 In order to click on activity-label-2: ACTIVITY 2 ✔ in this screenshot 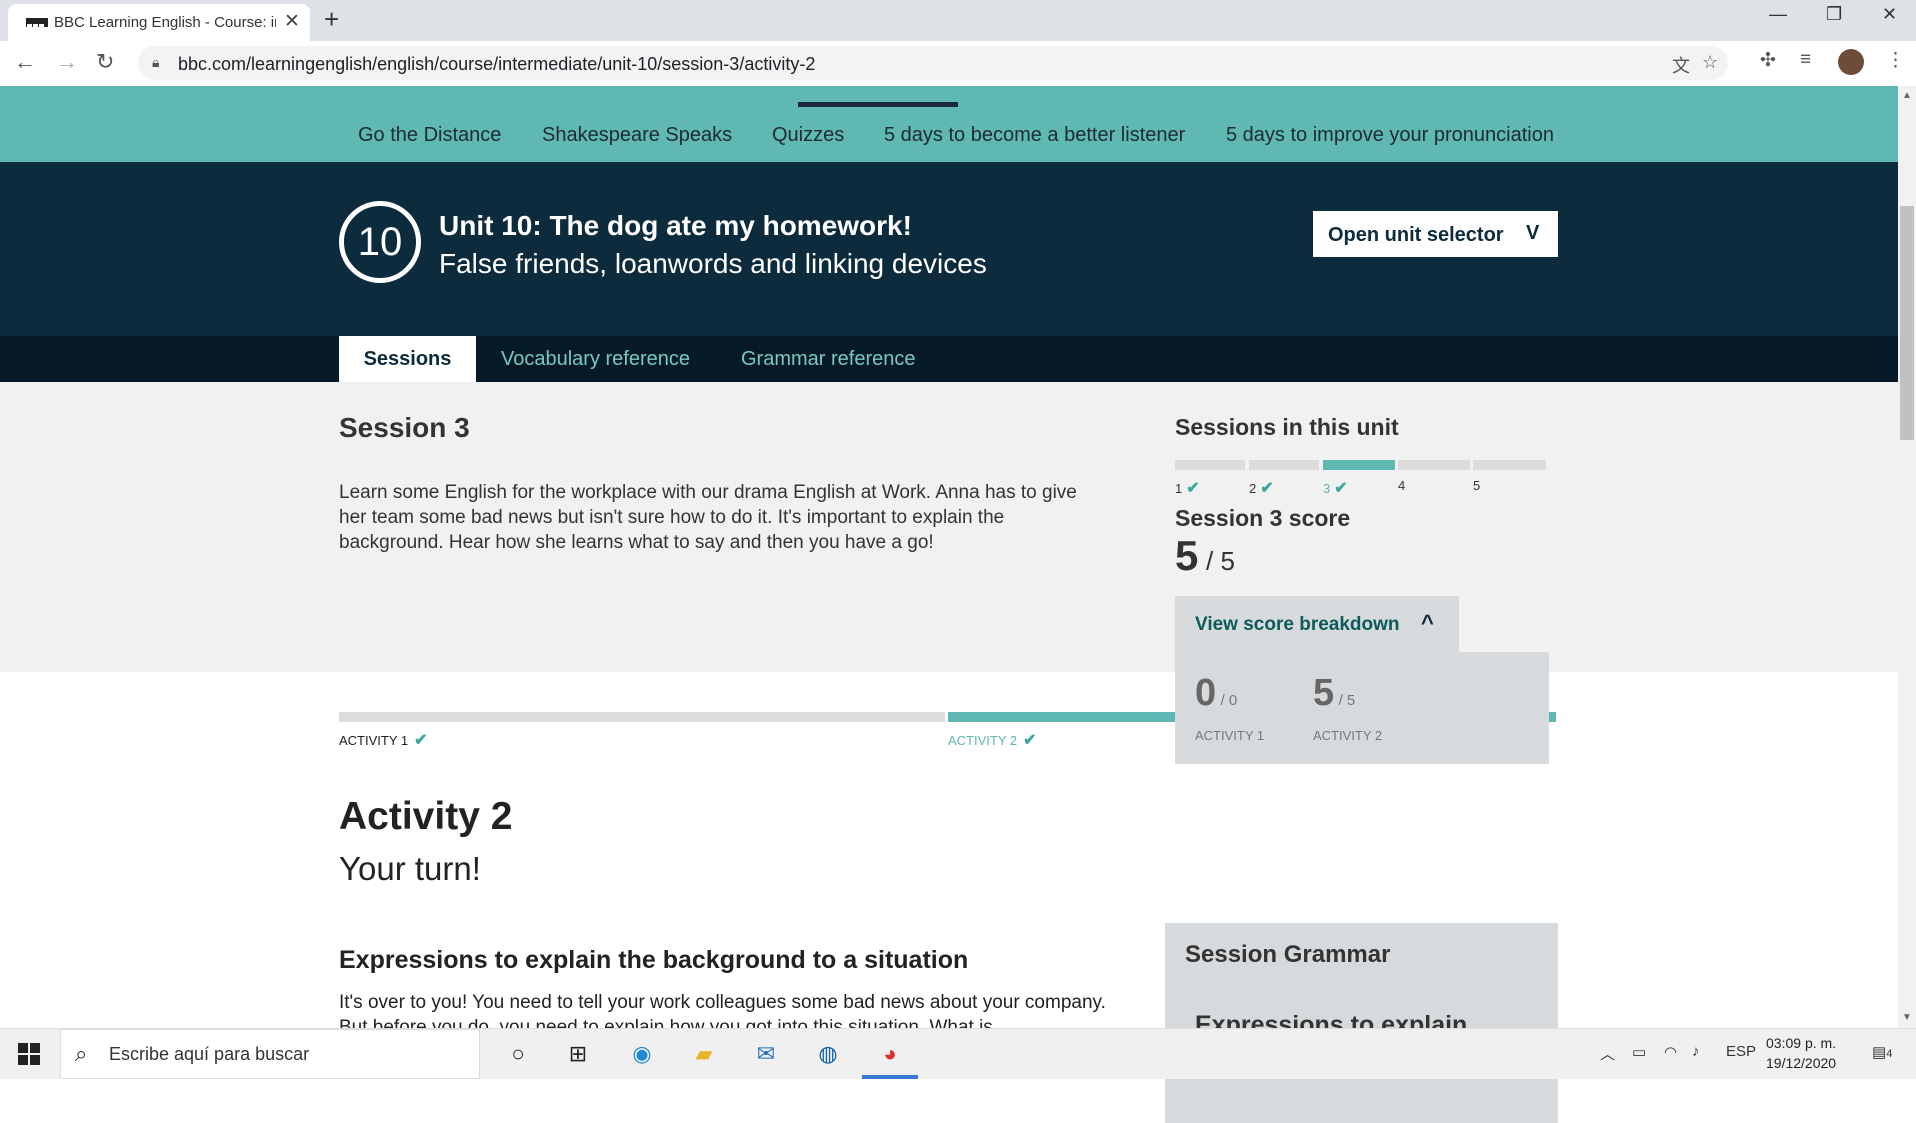, I will do `click(992, 740)`.